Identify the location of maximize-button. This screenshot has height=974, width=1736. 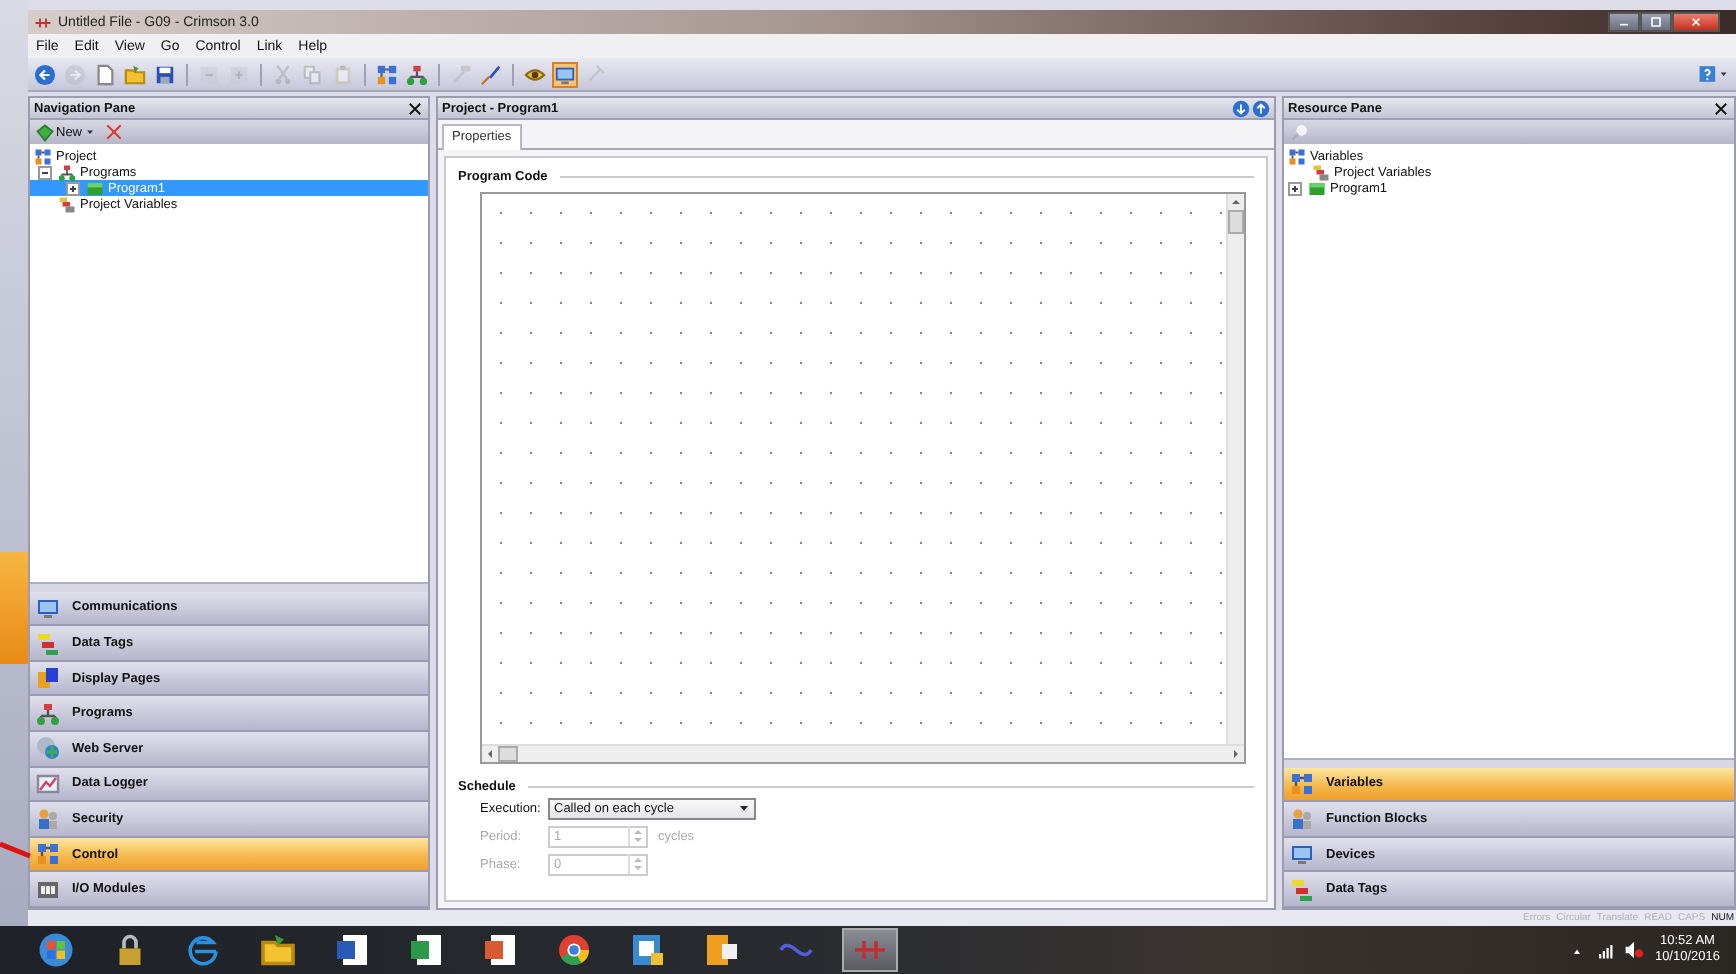
(1656, 22).